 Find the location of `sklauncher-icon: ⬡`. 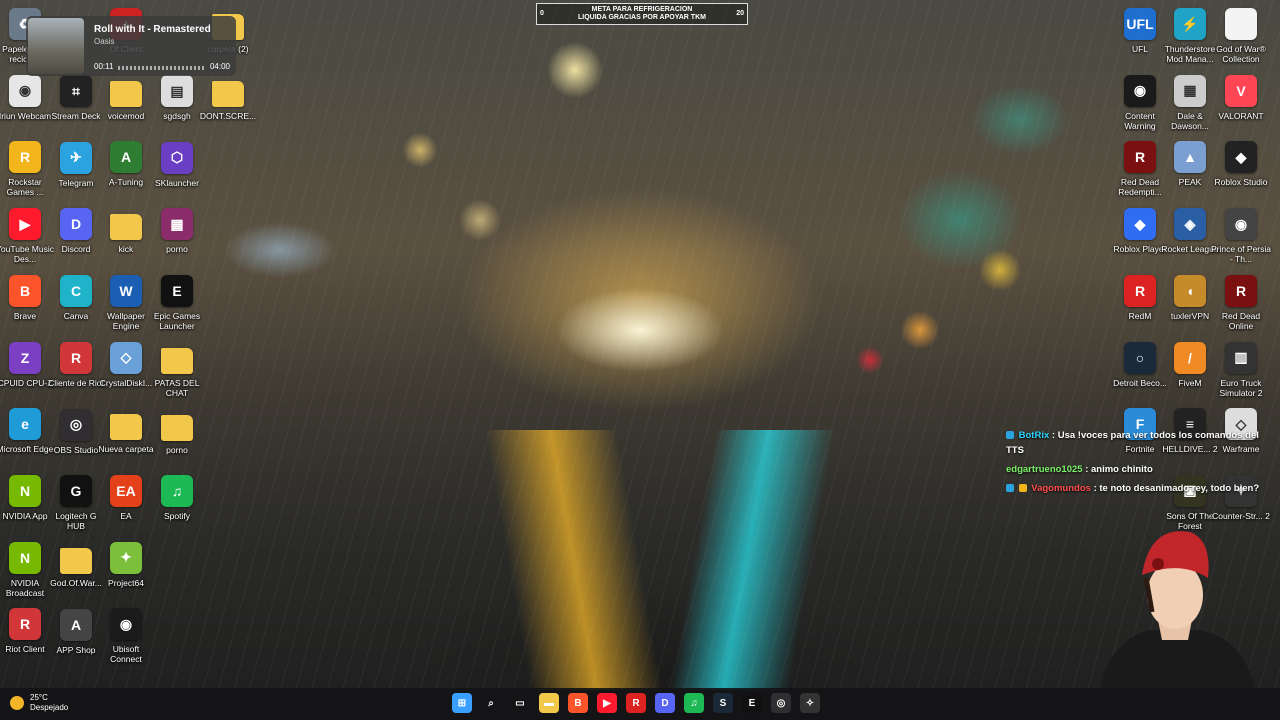

sklauncher-icon: ⬡ is located at coordinates (177, 157).